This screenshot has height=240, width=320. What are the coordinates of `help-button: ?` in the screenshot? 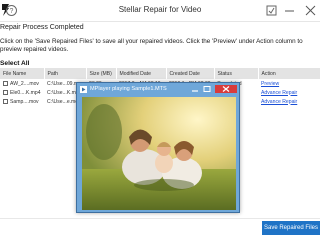 It's located at (11, 10).